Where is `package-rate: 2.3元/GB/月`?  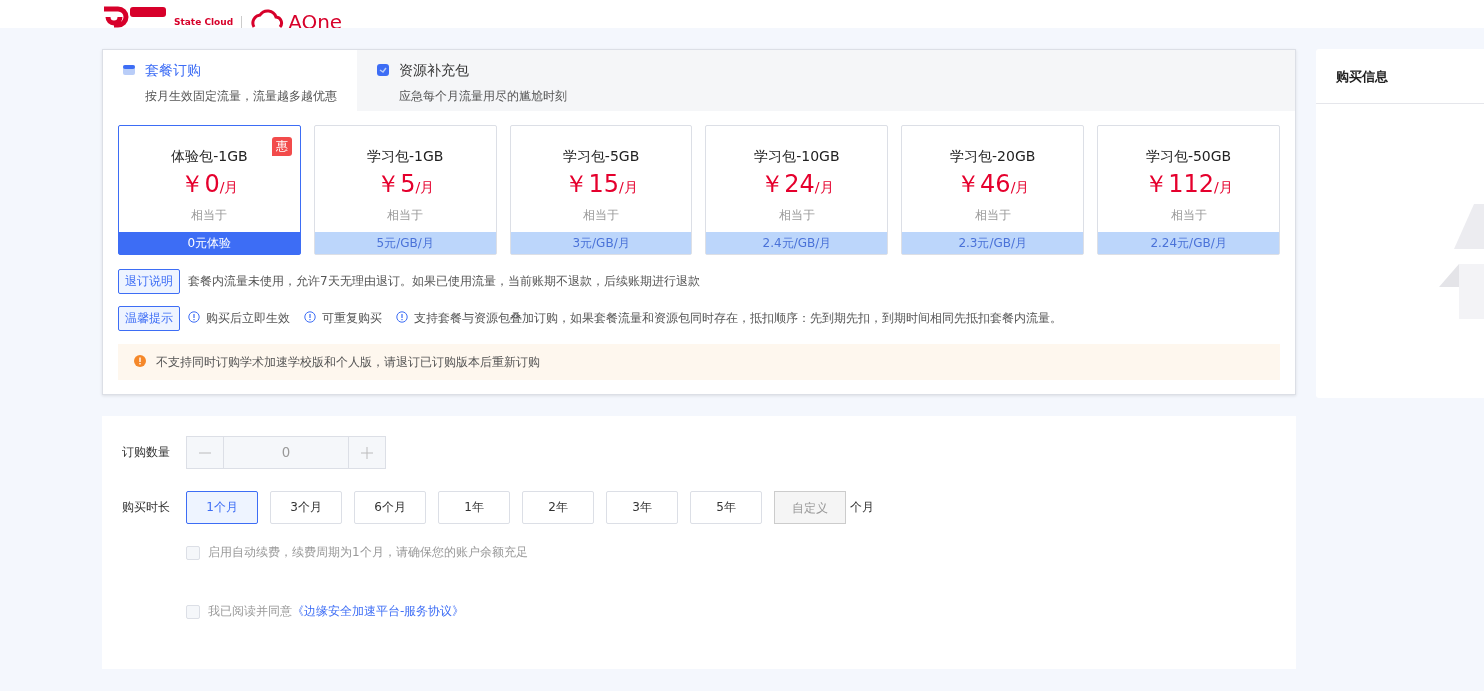 package-rate: 2.3元/GB/月 is located at coordinates (993, 243).